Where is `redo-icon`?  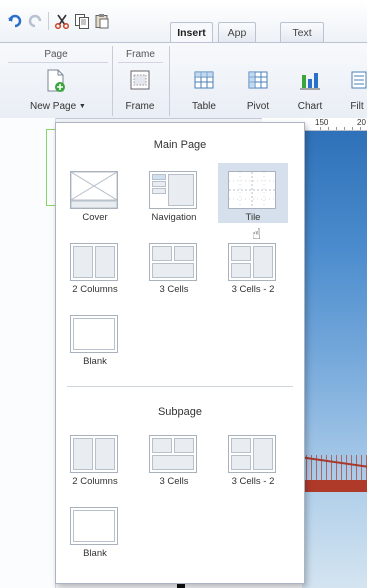 redo-icon is located at coordinates (35, 21).